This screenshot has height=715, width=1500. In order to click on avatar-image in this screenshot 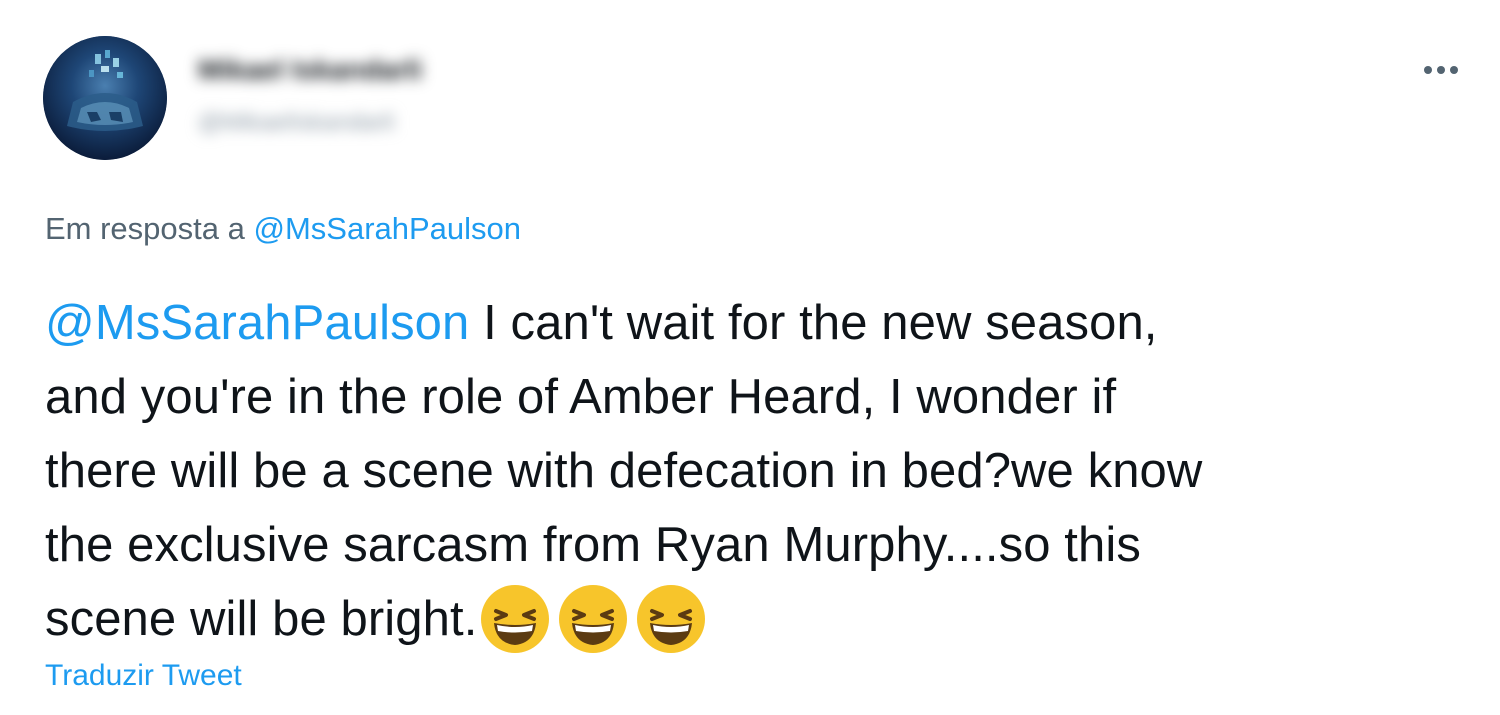, I will do `click(105, 98)`.